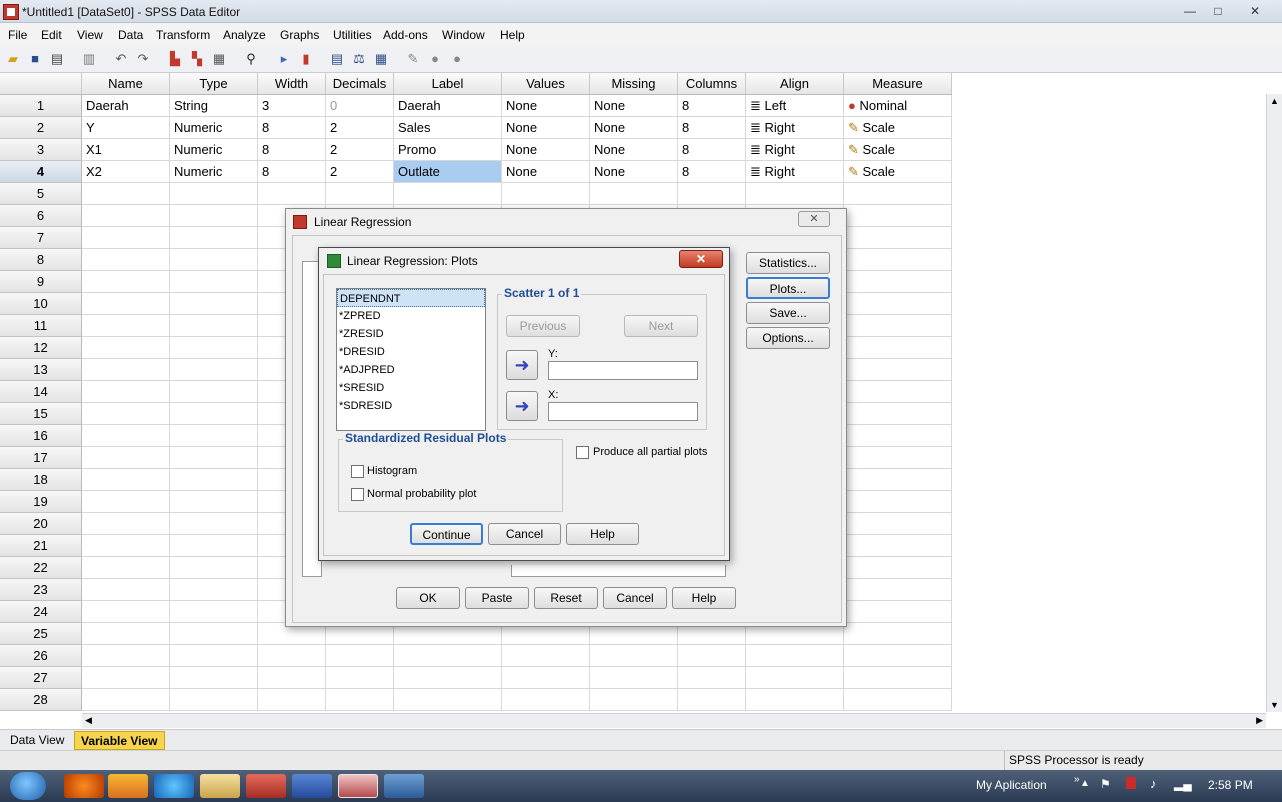  I want to click on cell-missing: None, so click(634, 150).